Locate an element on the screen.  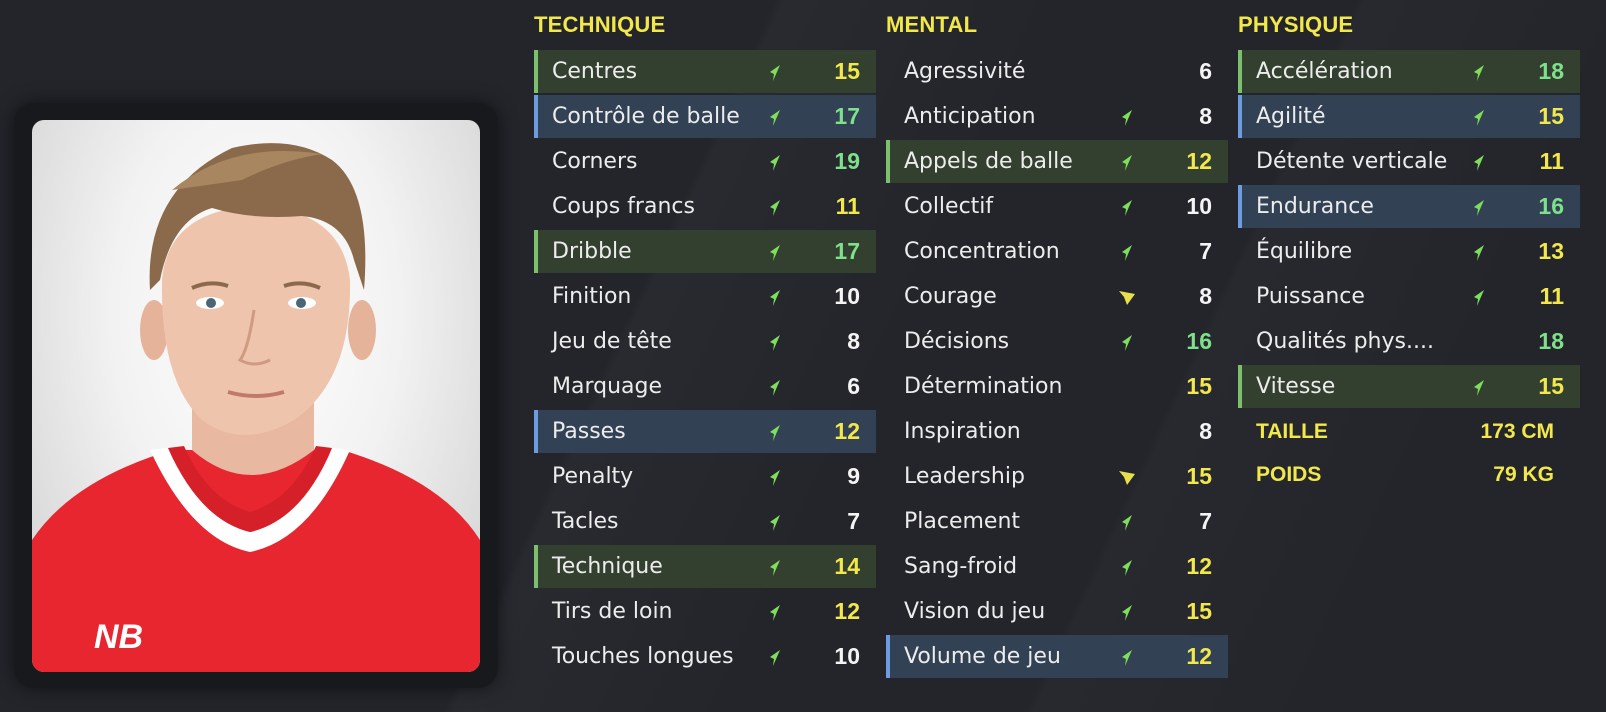
attribute-row: Agilité 15 is located at coordinates (1409, 116).